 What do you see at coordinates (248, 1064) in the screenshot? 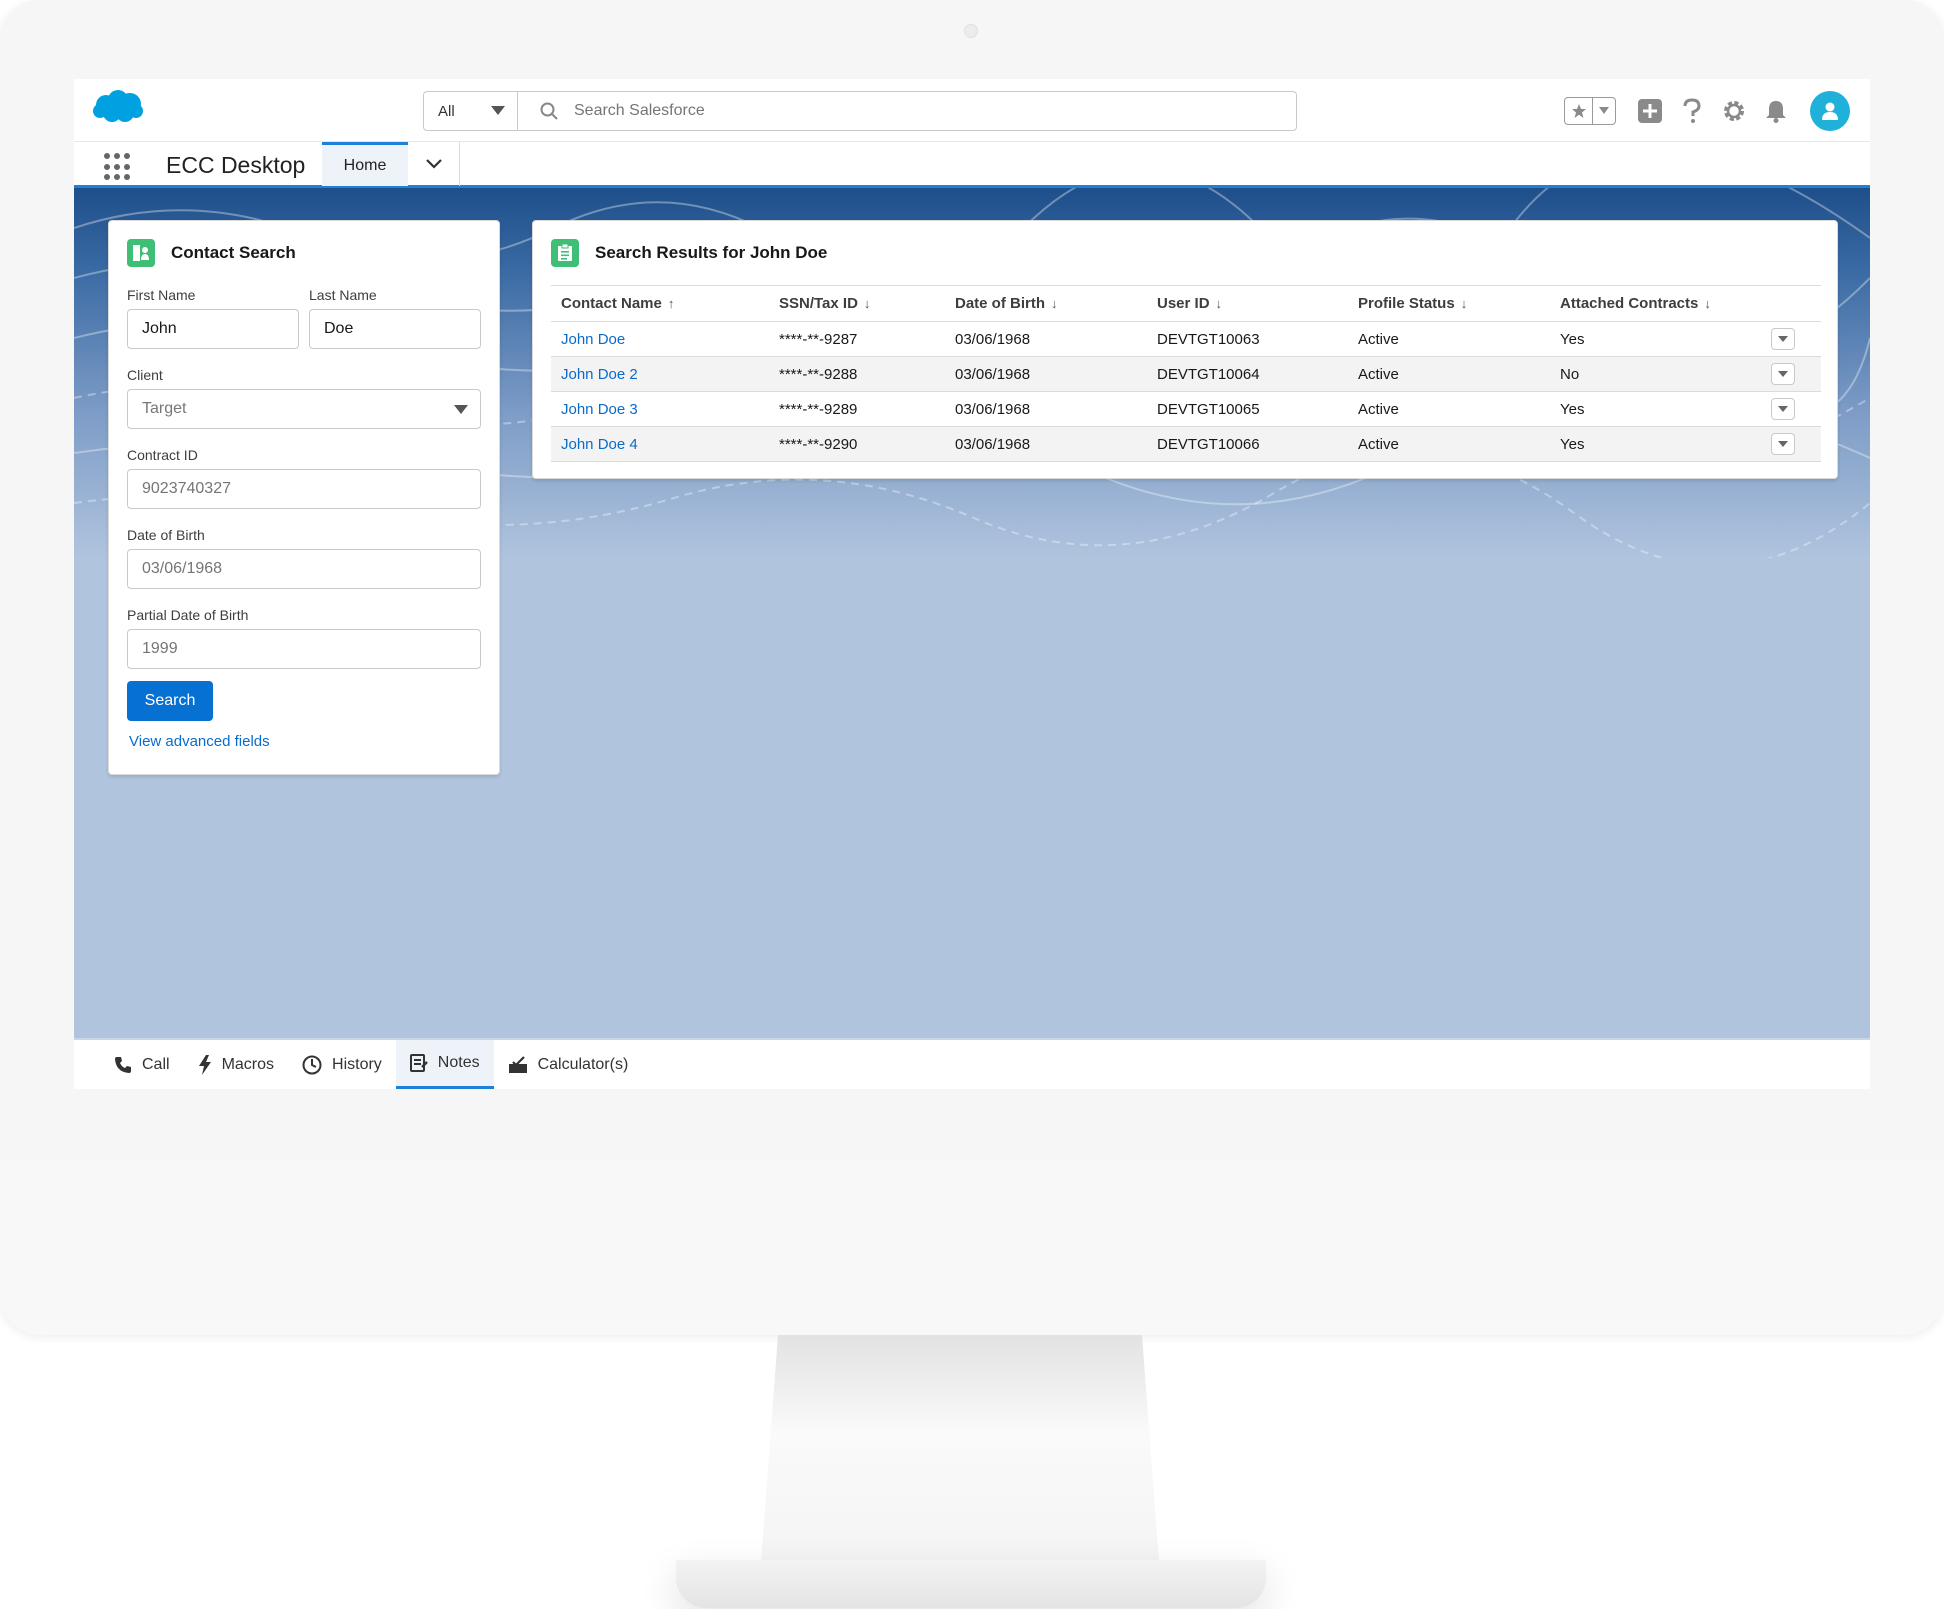
I see `utility-label-macros: Macros` at bounding box center [248, 1064].